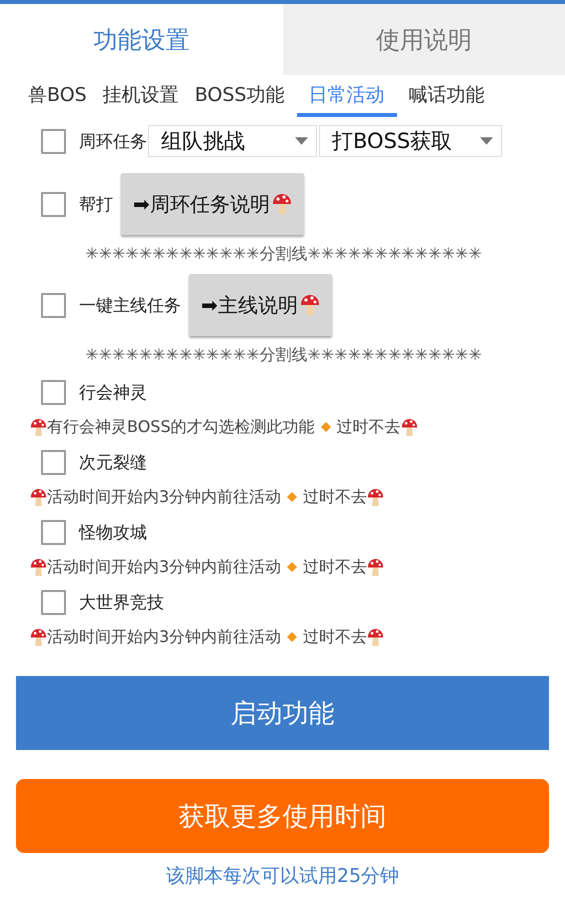  I want to click on tab: BOSS功能, so click(239, 99).